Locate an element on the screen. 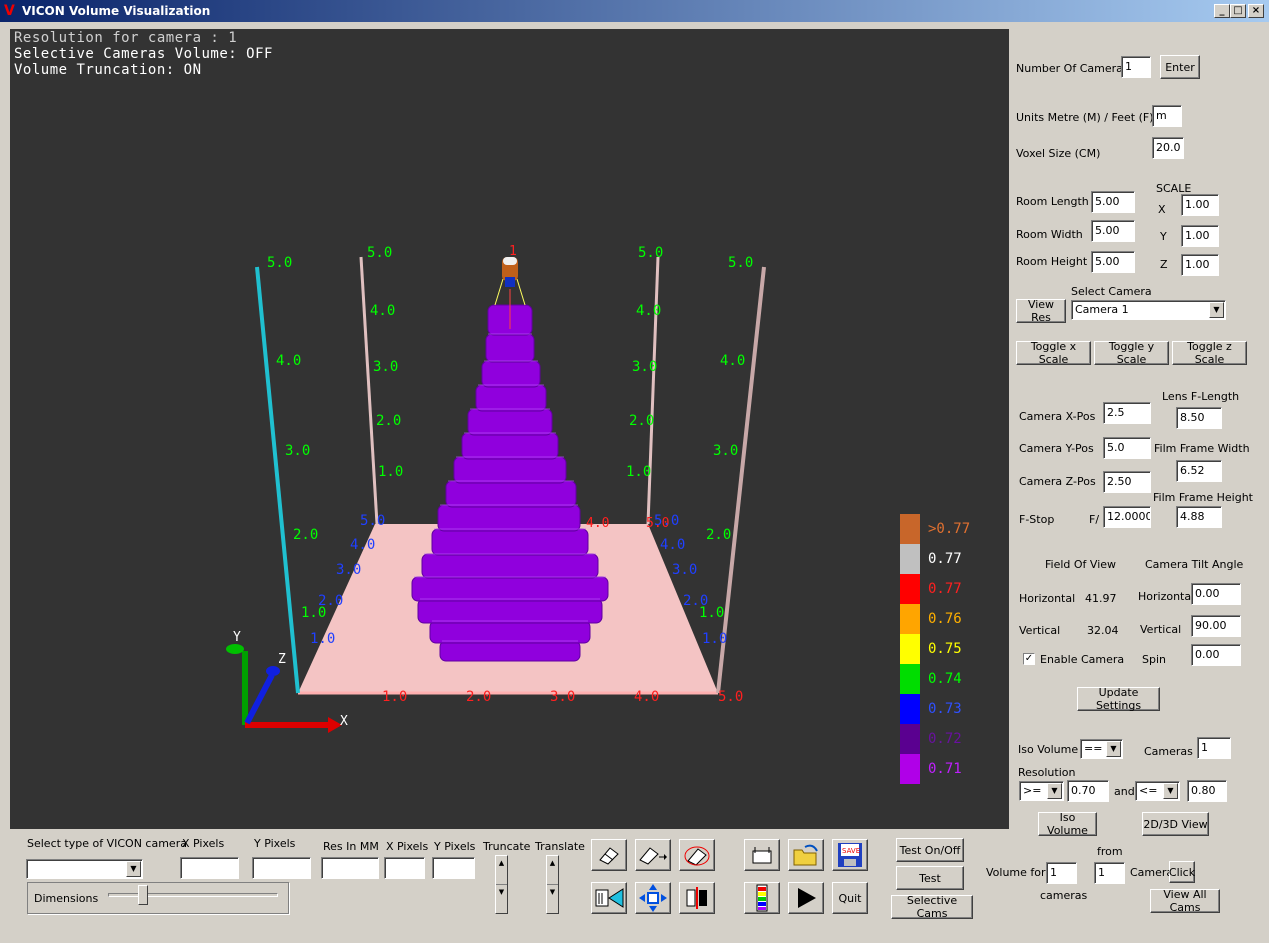  film-width-input: 6.52 is located at coordinates (1199, 471).